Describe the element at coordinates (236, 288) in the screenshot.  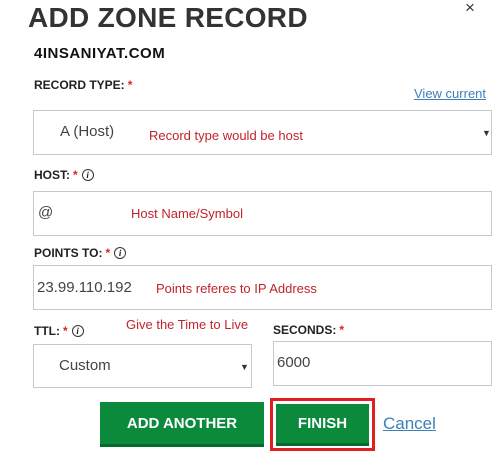
I see `points-to-annotation: Points referes to IP Address` at that location.